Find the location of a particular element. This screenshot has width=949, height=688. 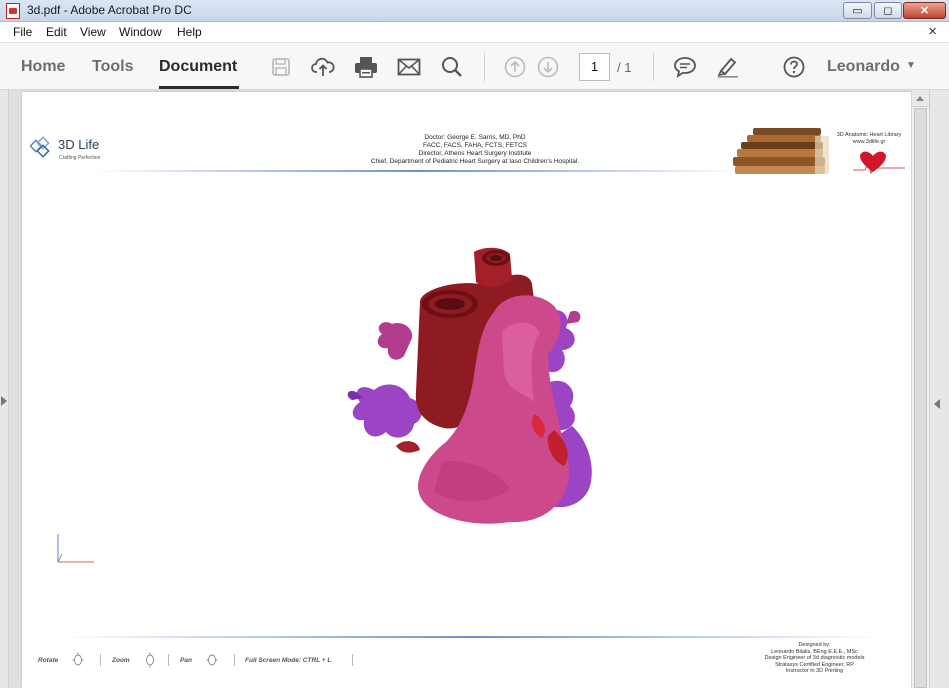

logo-tagline: Crafting Perfection is located at coordinates (80, 158).